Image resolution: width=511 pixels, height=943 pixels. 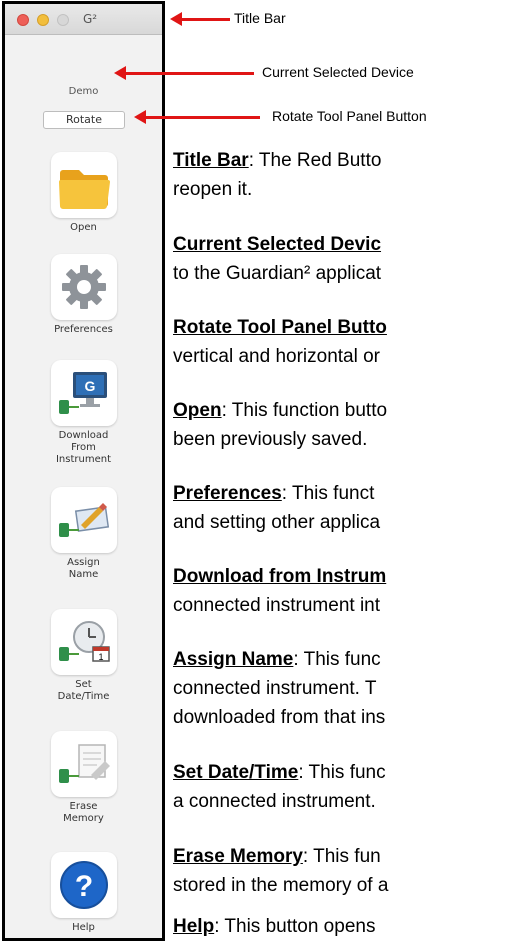 What do you see at coordinates (280, 576) in the screenshot?
I see `term: Download from Instrum` at bounding box center [280, 576].